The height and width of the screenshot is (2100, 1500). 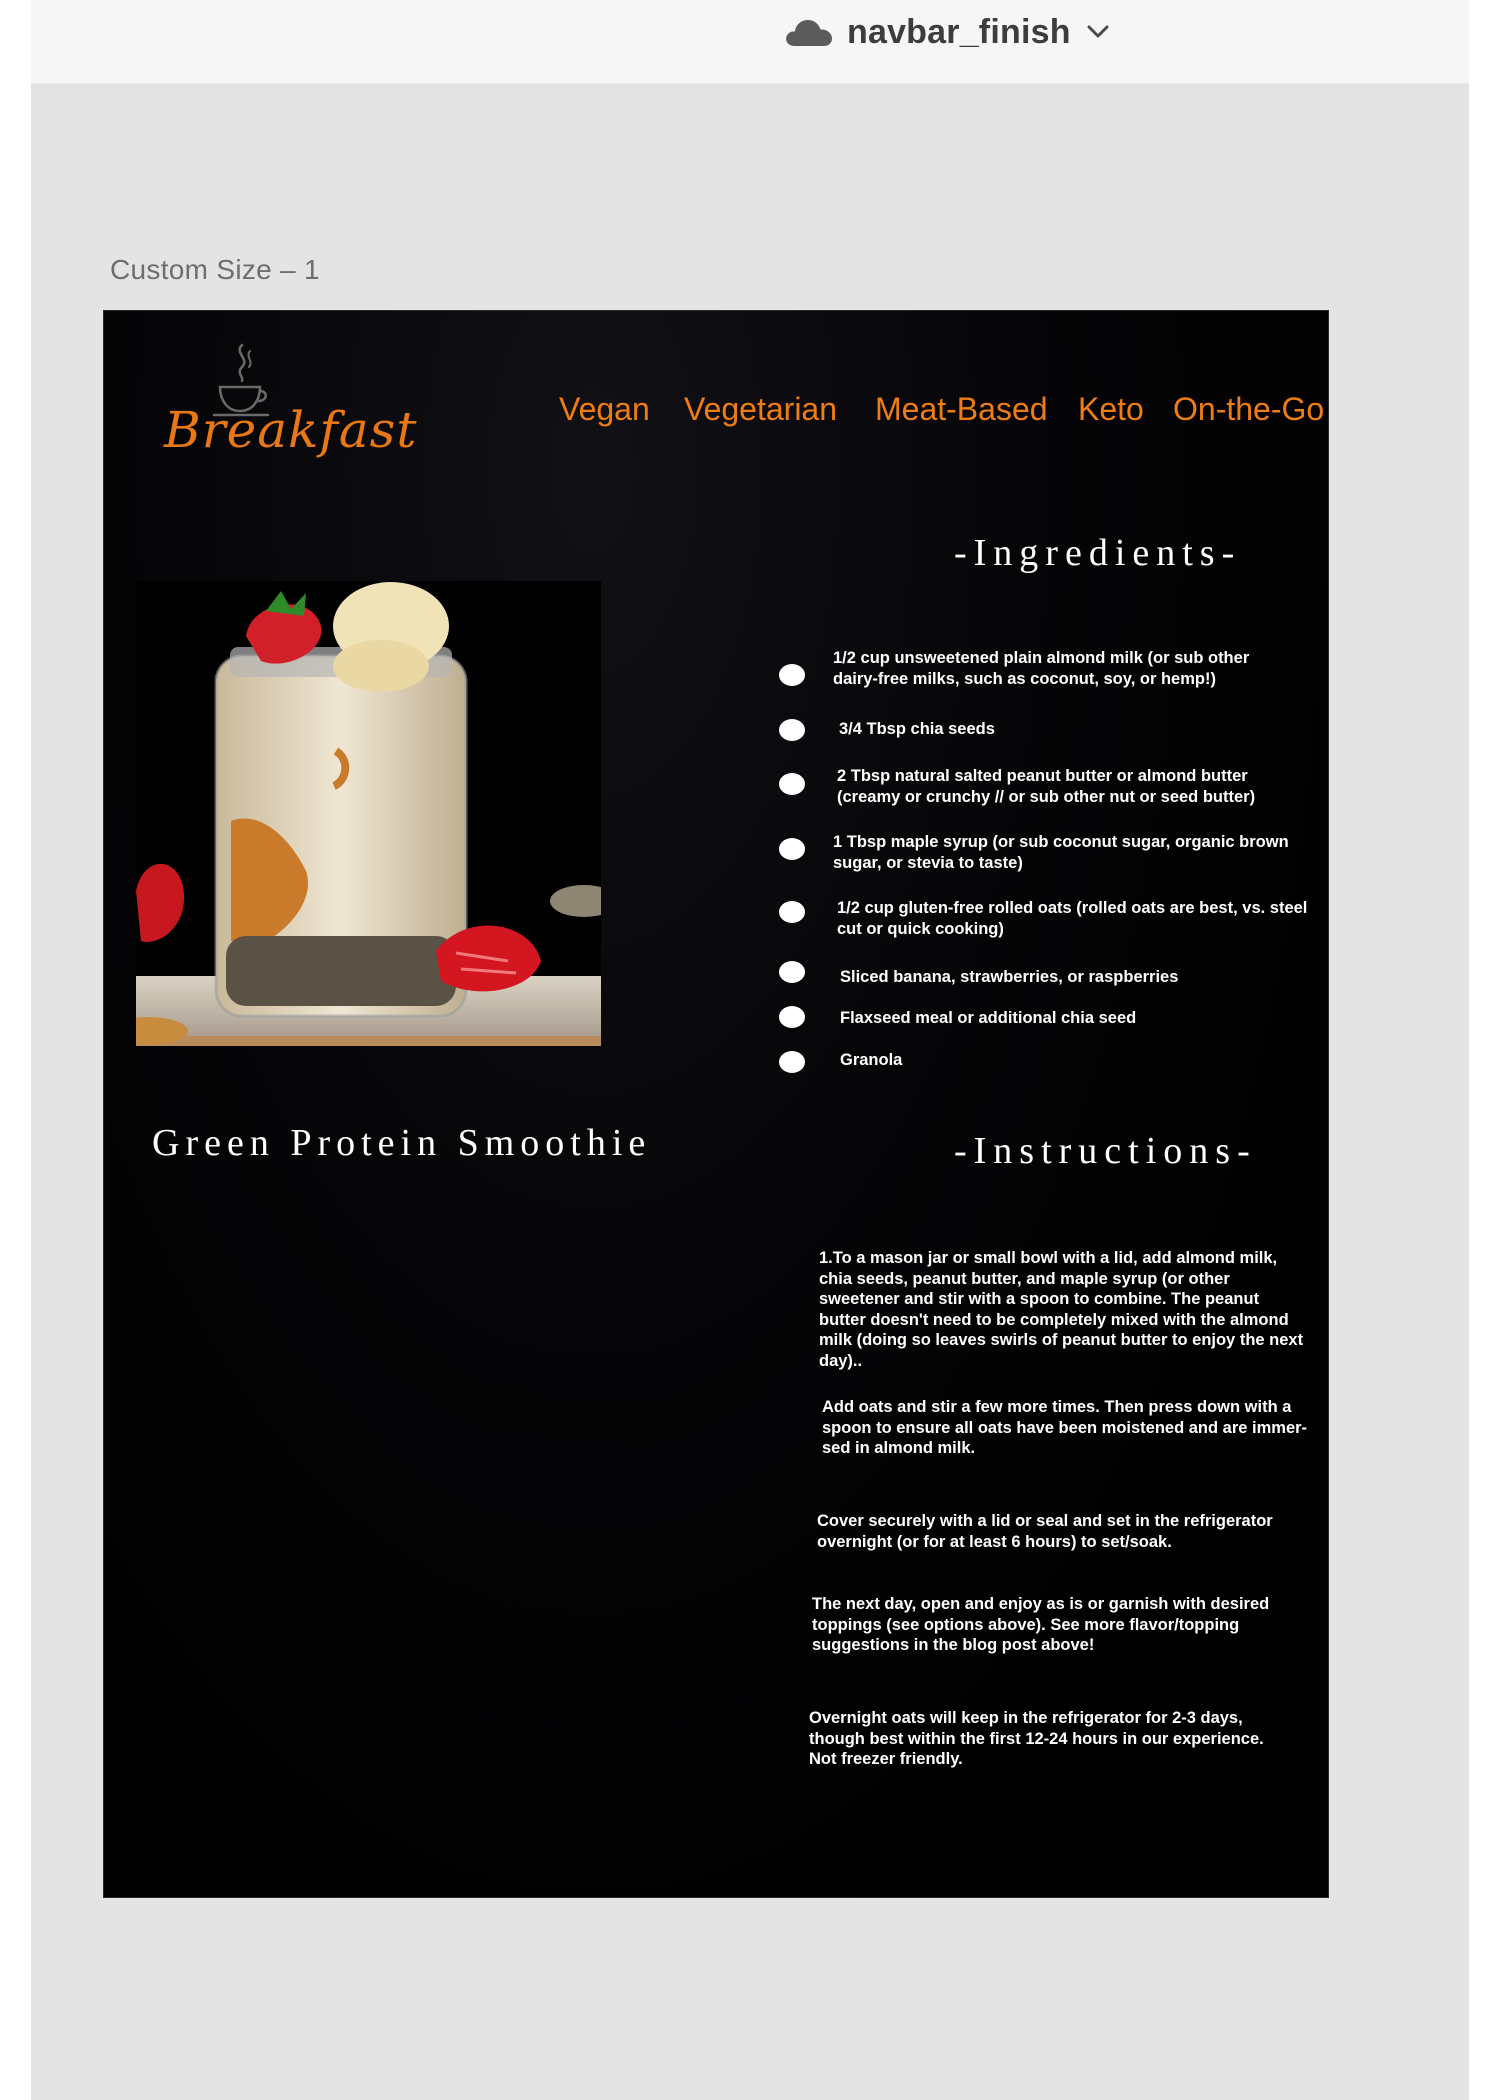 What do you see at coordinates (1098, 553) in the screenshot?
I see `ingredients-heading: -Ingredients-` at bounding box center [1098, 553].